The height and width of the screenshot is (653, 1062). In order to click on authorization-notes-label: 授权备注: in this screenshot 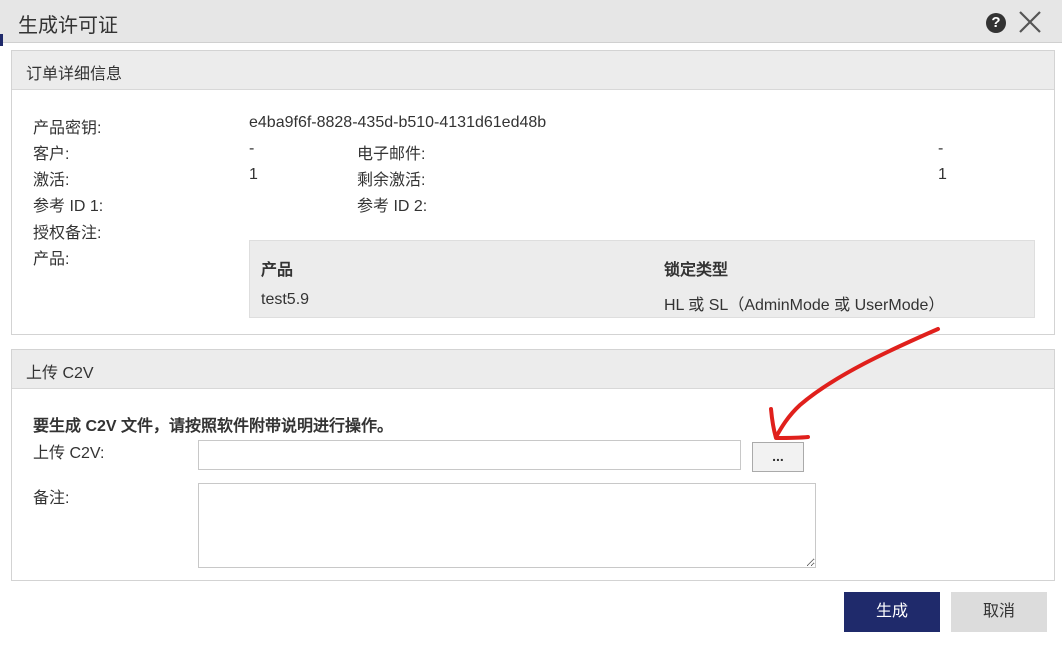, I will do `click(67, 233)`.